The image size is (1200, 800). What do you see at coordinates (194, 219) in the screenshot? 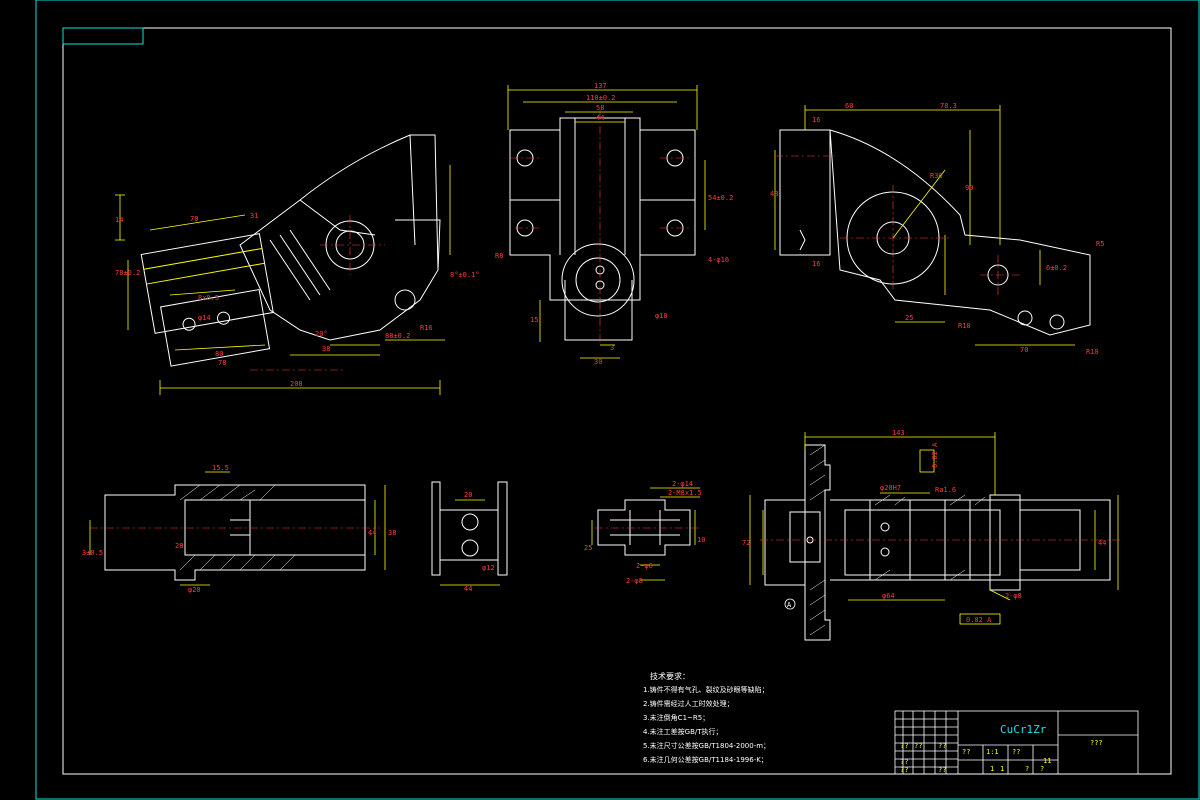
I see `v1-dim-a: 70` at bounding box center [194, 219].